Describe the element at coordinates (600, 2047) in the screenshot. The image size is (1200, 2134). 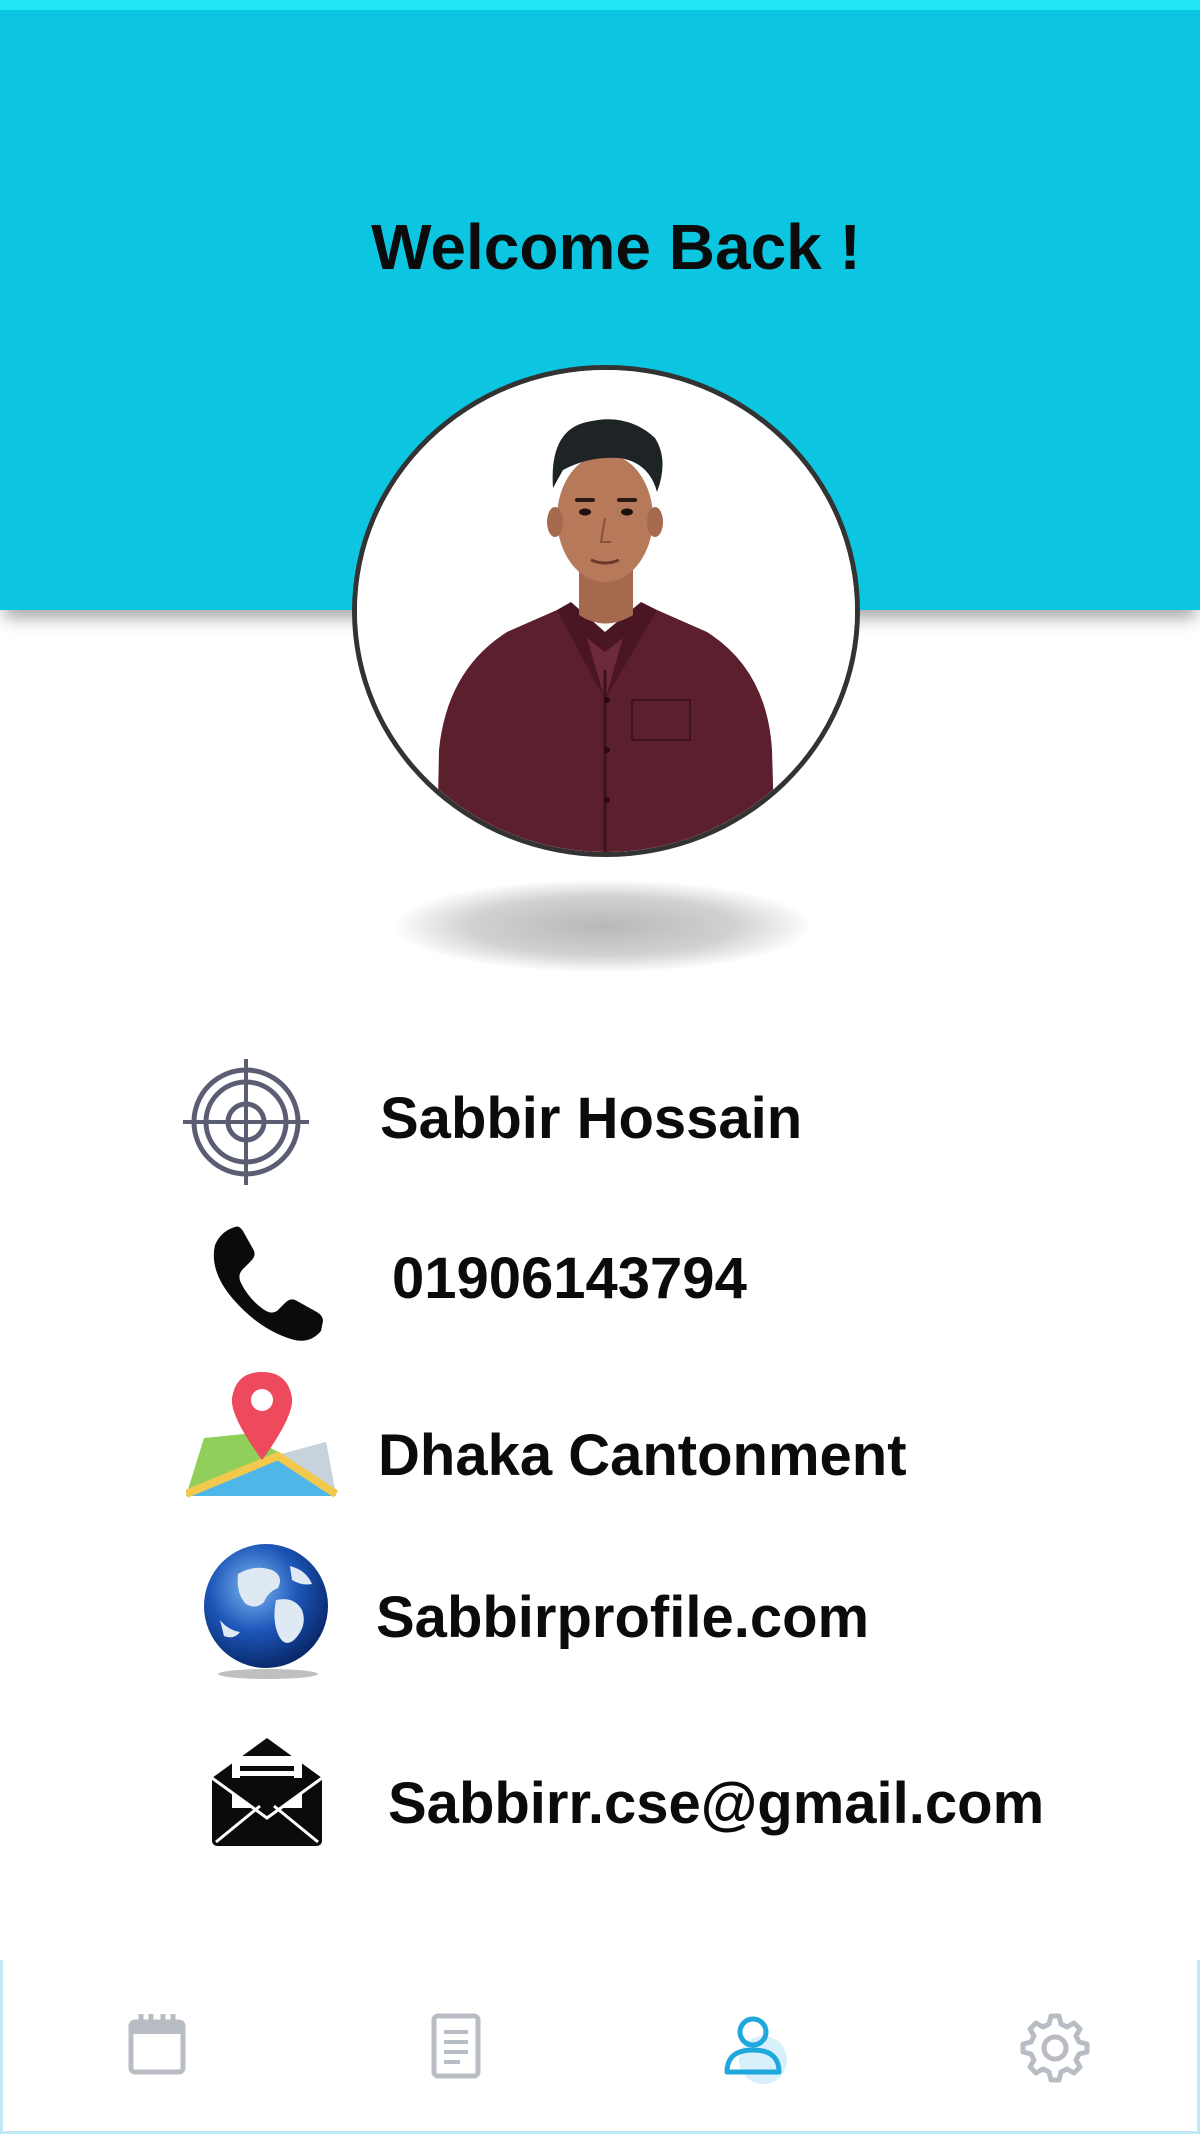
I see `bottom-nav` at that location.